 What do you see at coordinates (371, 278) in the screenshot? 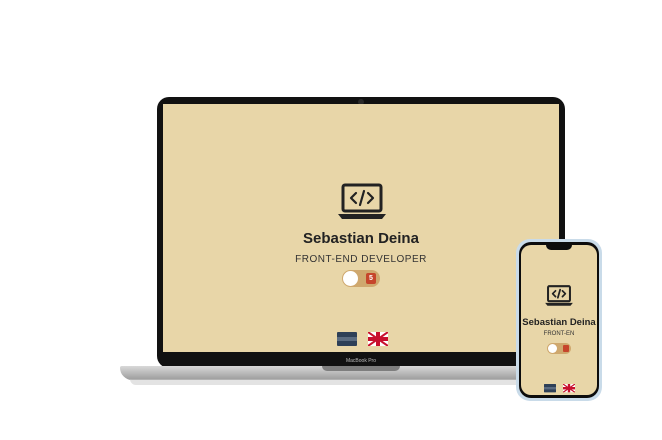
I see `toggle-badge-icon: 5` at bounding box center [371, 278].